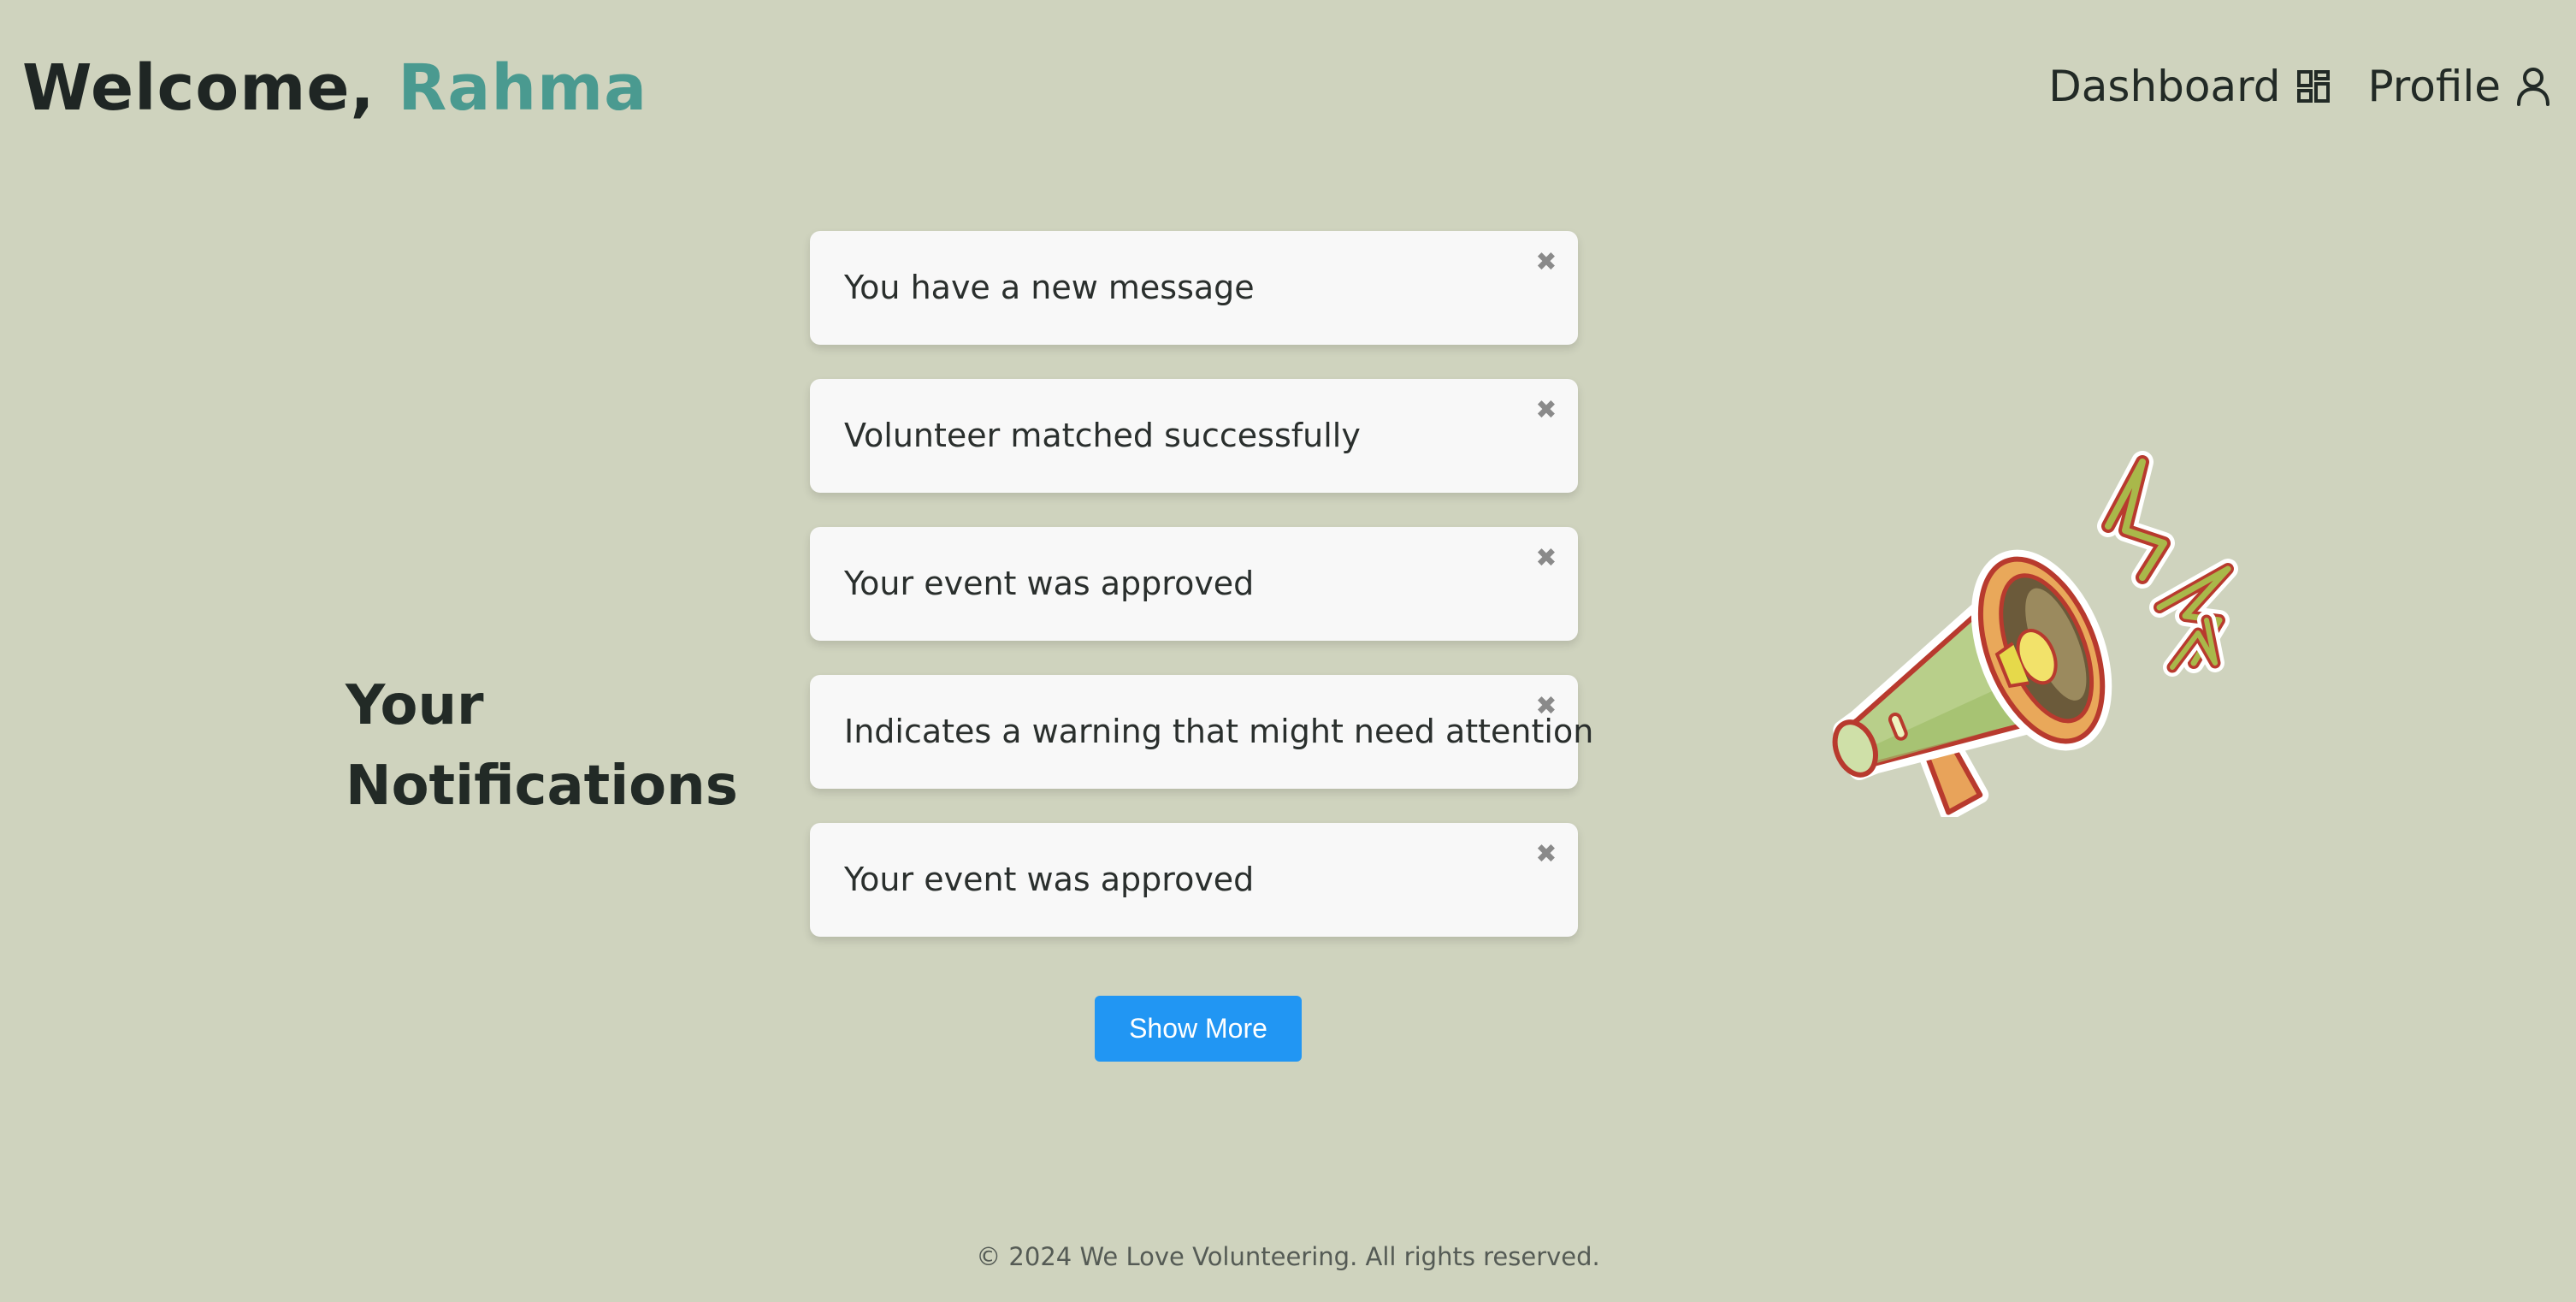  I want to click on megaphone-icon, so click(2018, 635).